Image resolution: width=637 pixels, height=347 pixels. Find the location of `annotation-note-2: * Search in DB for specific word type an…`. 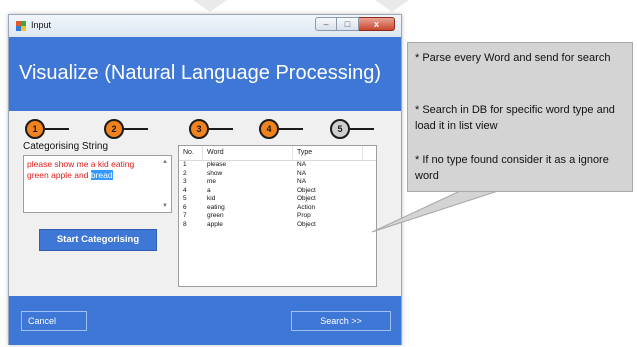

annotation-note-2: * Search in DB for specific word type an… is located at coordinates (515, 118).